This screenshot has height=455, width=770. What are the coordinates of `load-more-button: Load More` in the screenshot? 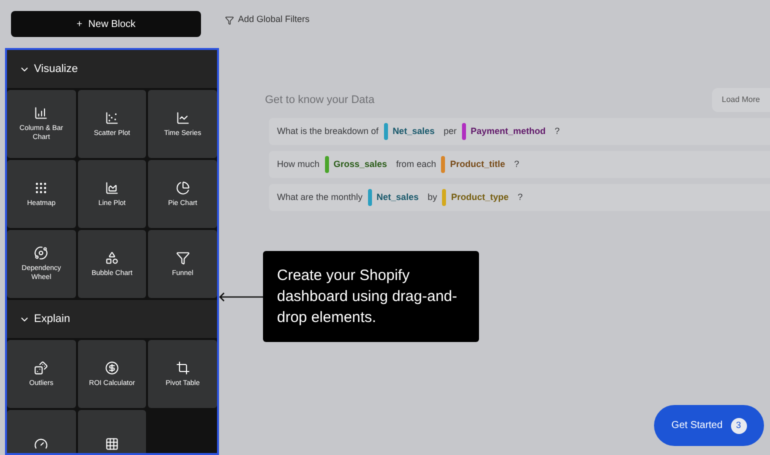 It's located at (741, 100).